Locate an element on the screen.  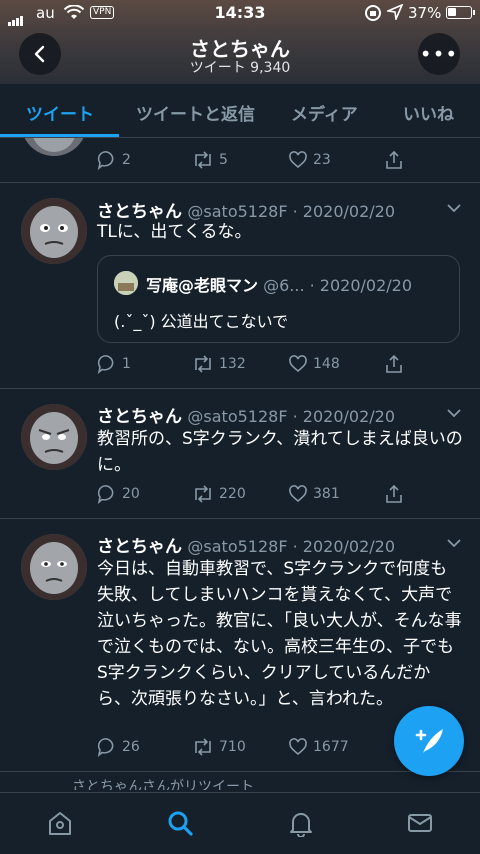
tweet-text: TLに、出てくるな。 is located at coordinates (174, 232).